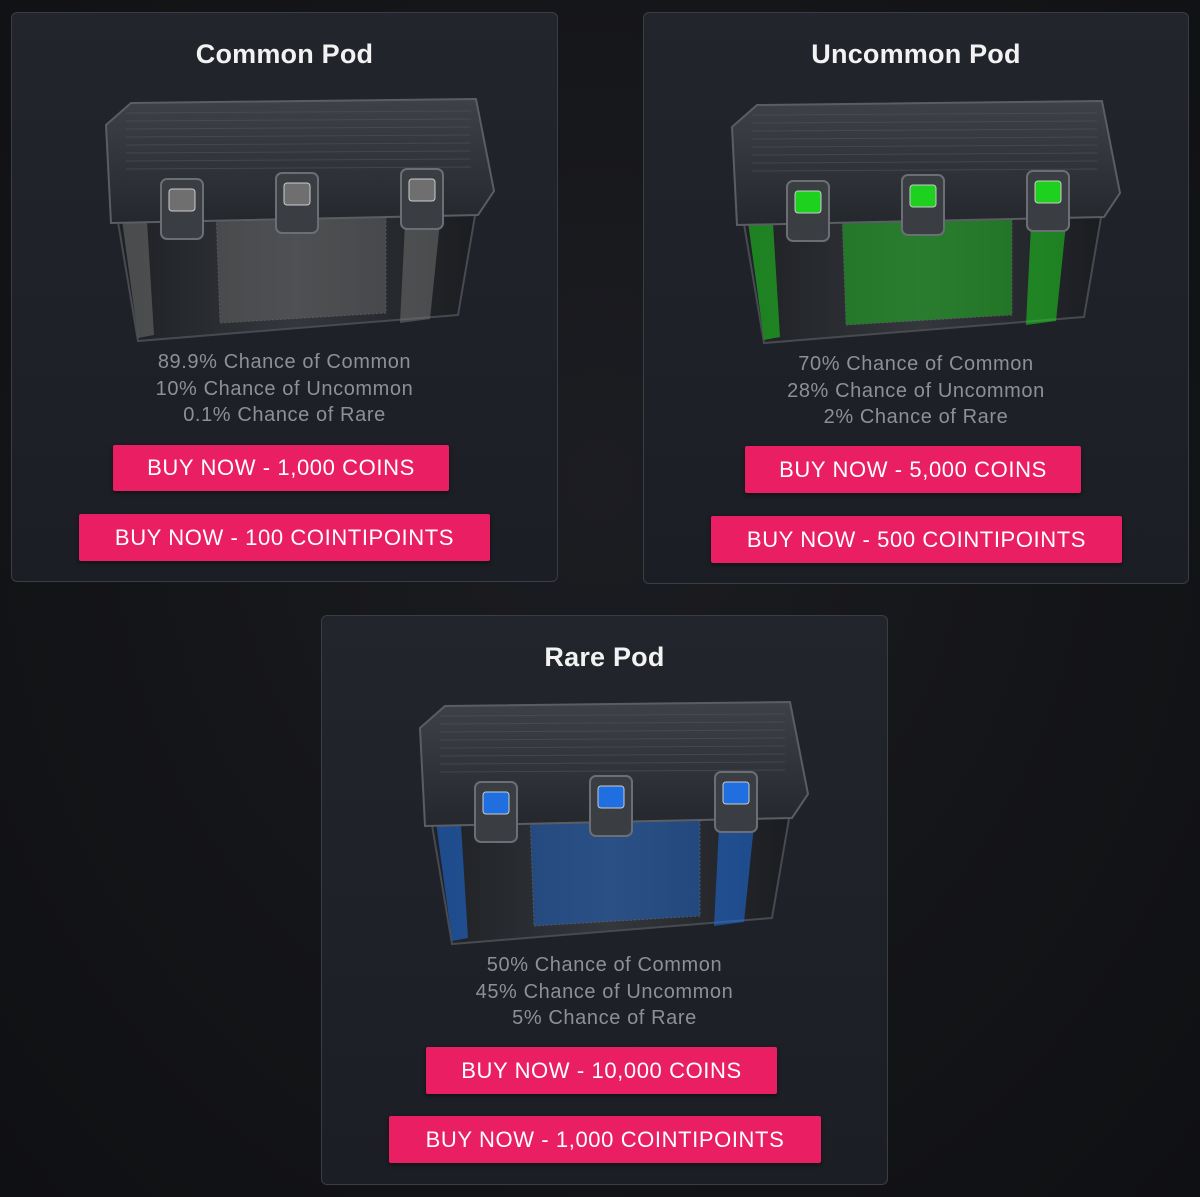  Describe the element at coordinates (604, 657) in the screenshot. I see `pod-title: Rare Pod` at that location.